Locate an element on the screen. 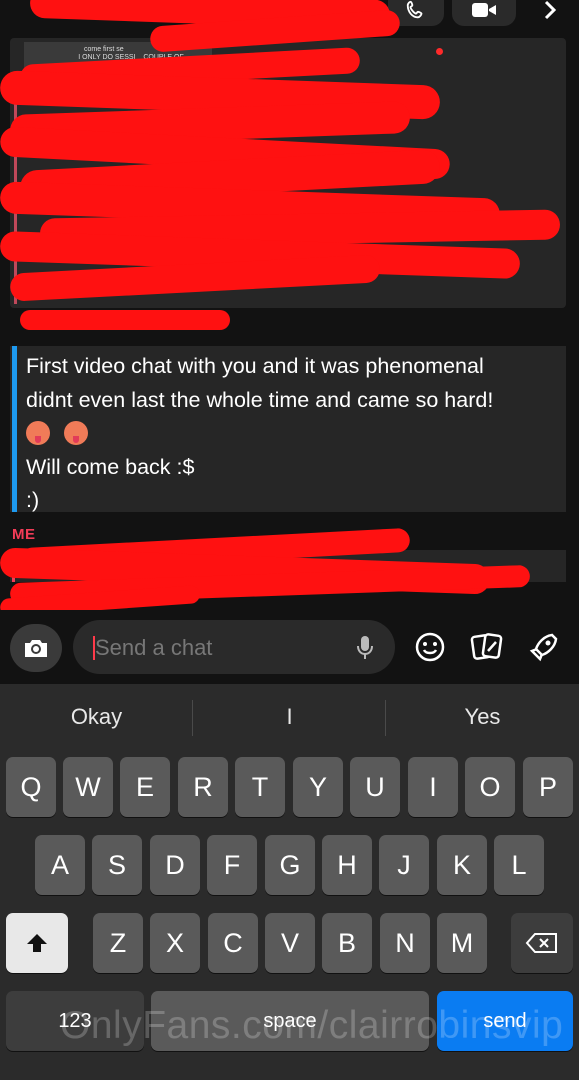 This screenshot has height=1080, width=579. chat-input-placeholder: Send a chat is located at coordinates (154, 647).